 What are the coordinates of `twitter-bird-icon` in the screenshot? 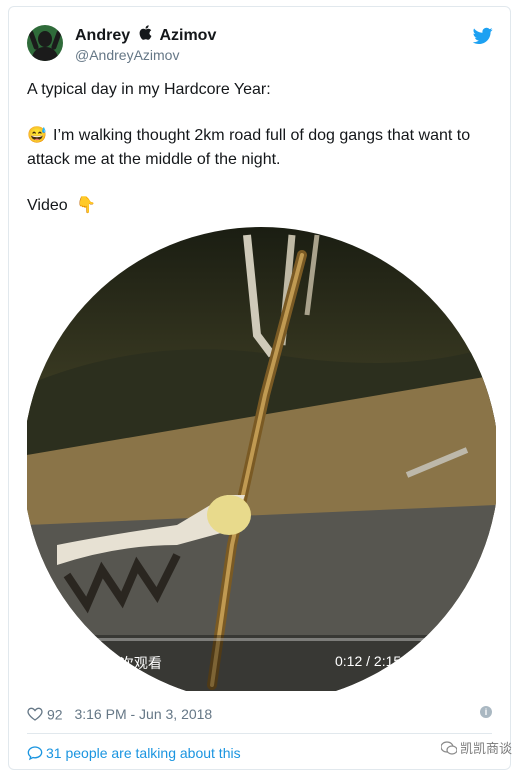 It's located at (482, 36).